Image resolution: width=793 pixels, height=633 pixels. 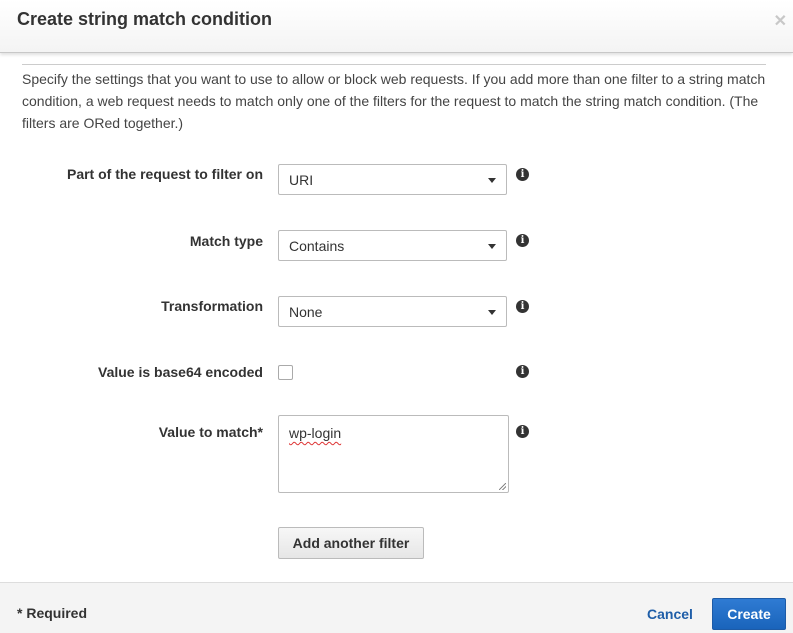 What do you see at coordinates (393, 454) in the screenshot?
I see `value-to-match-input: wp-login` at bounding box center [393, 454].